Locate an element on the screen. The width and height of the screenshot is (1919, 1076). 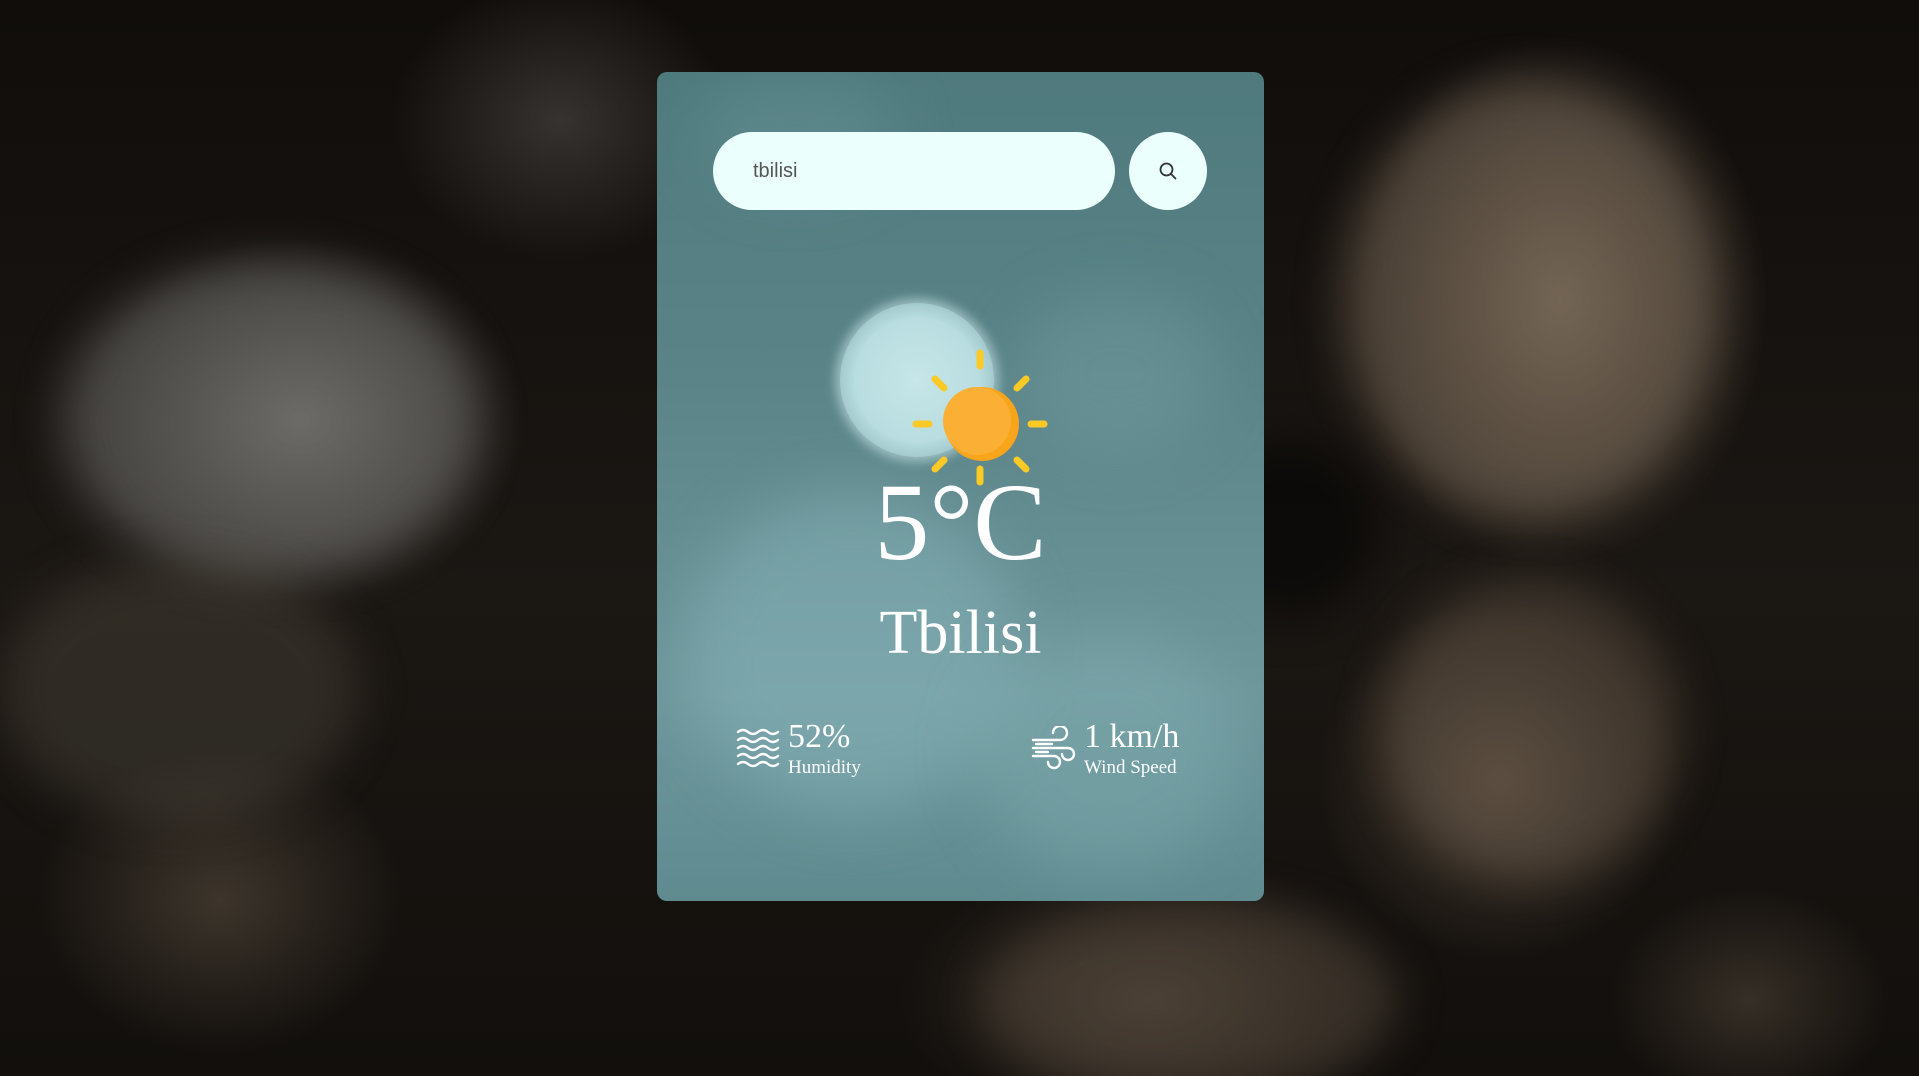
humidity-detail: 52% Humidity is located at coordinates (815, 755).